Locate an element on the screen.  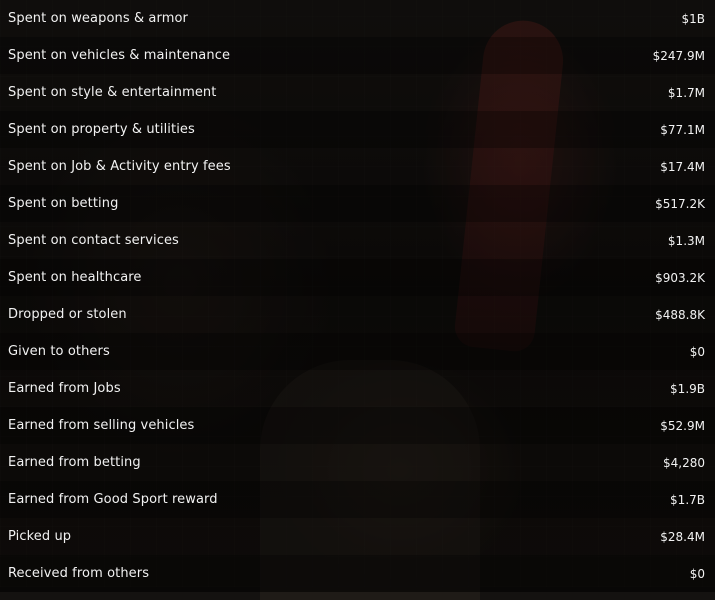
stat-row-style-entertainment: Spent on style & entertainment $1.7M is located at coordinates (357, 92).